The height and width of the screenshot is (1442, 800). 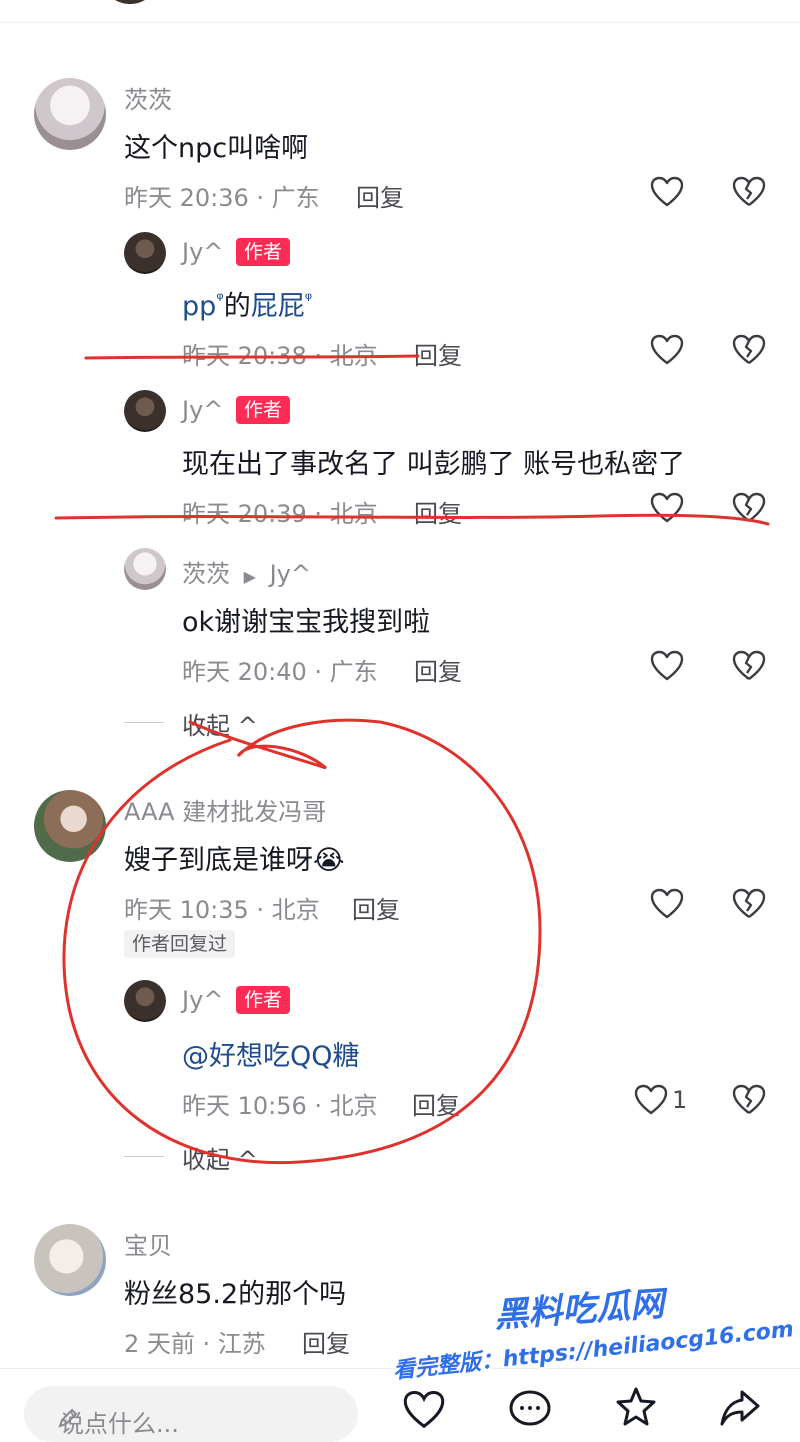 I want to click on comment-icon, so click(x=530, y=1408).